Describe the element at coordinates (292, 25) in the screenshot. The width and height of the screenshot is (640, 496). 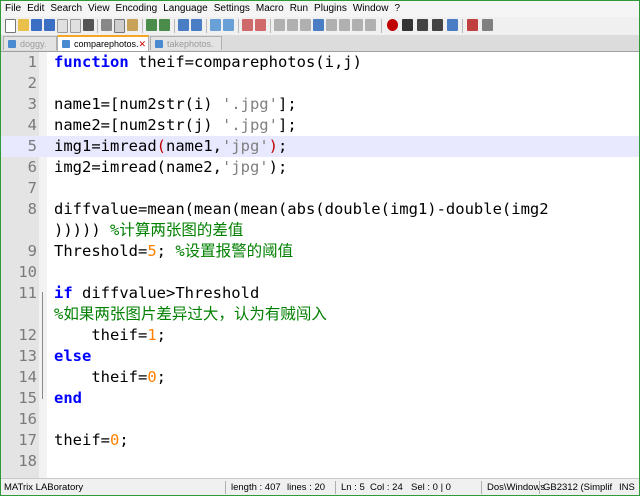
I see `indent-guide-icon` at that location.